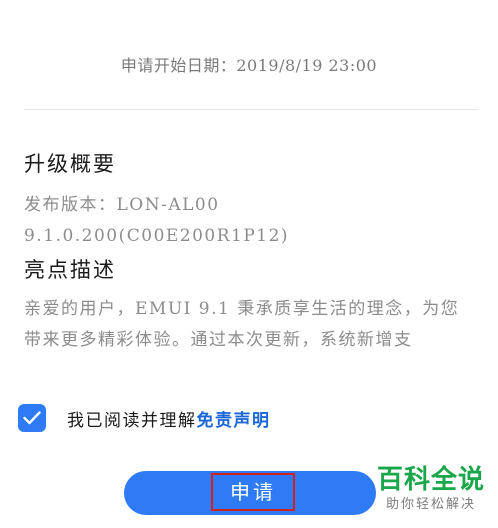 The image size is (498, 528). I want to click on watermark-main: 百科全说, so click(430, 480).